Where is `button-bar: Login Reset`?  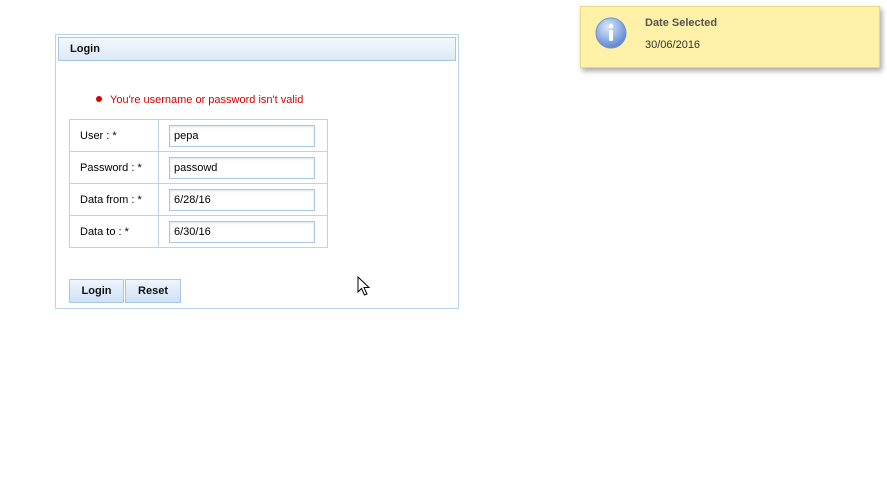
button-bar: Login Reset is located at coordinates (125, 291).